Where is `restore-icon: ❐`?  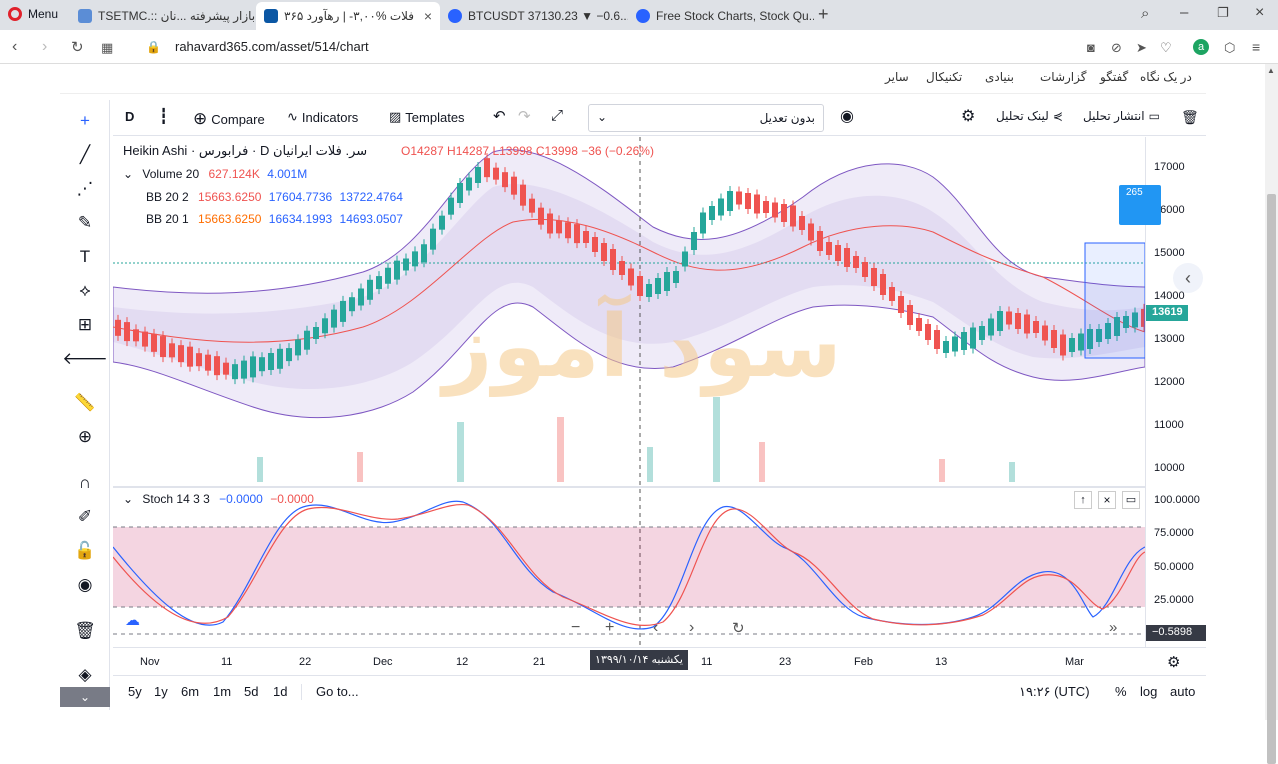 restore-icon: ❐ is located at coordinates (1223, 13).